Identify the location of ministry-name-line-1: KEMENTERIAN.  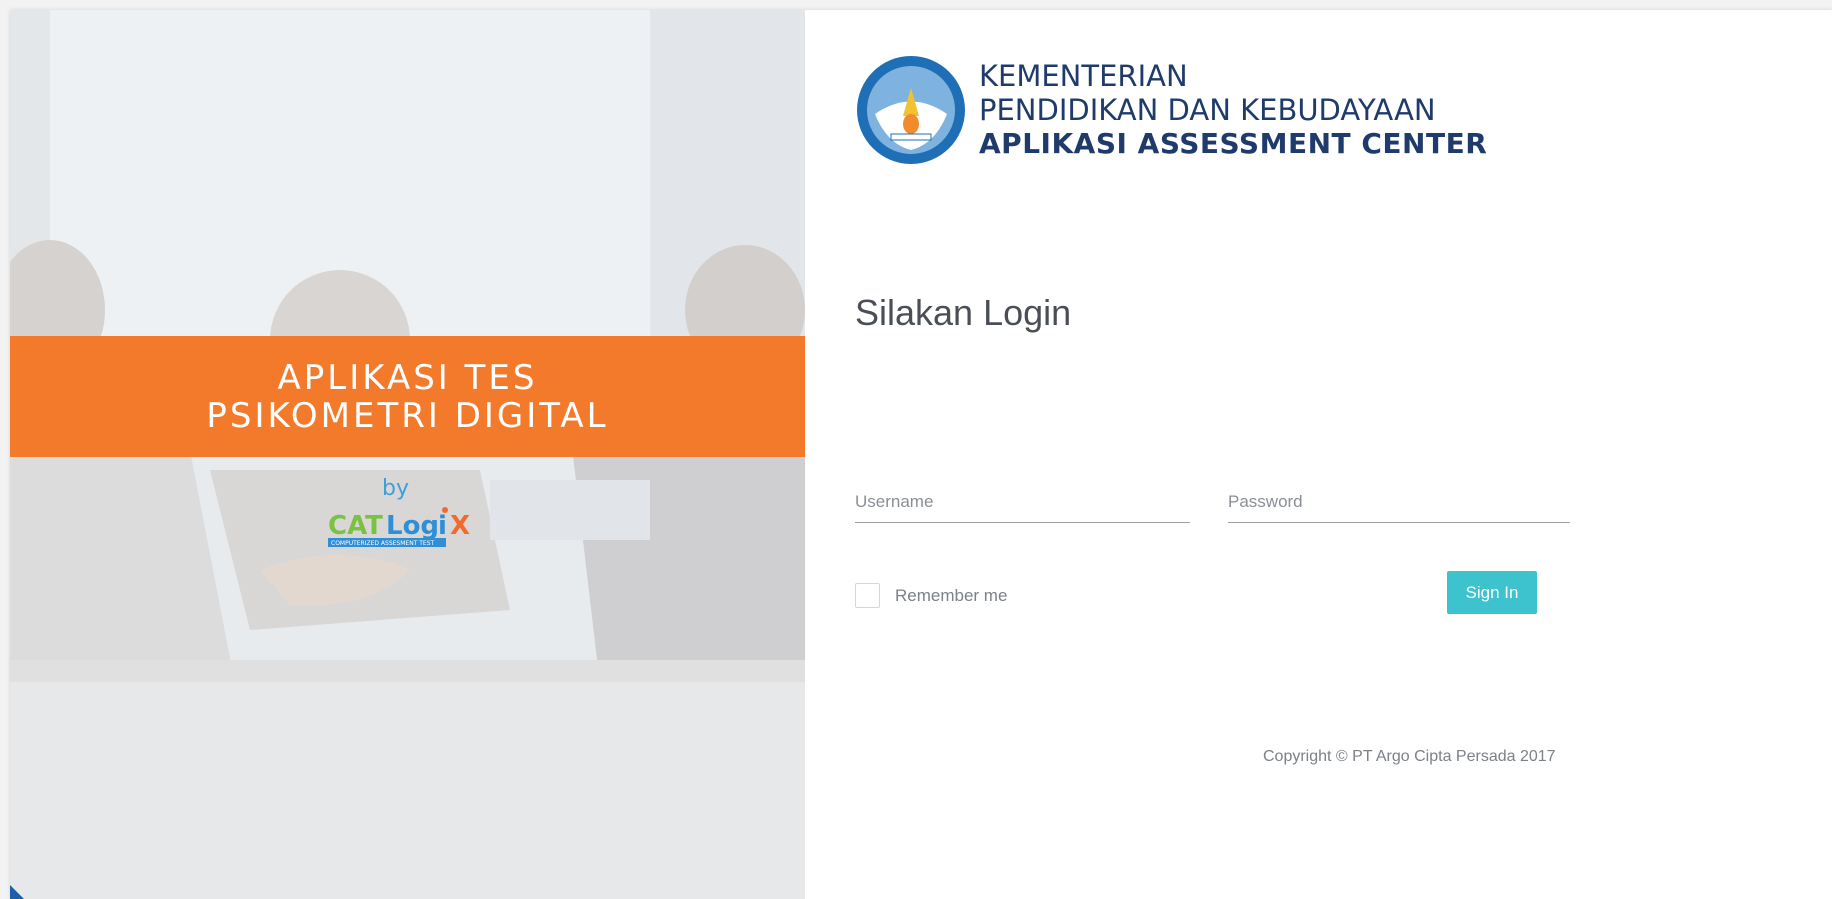
(1083, 76).